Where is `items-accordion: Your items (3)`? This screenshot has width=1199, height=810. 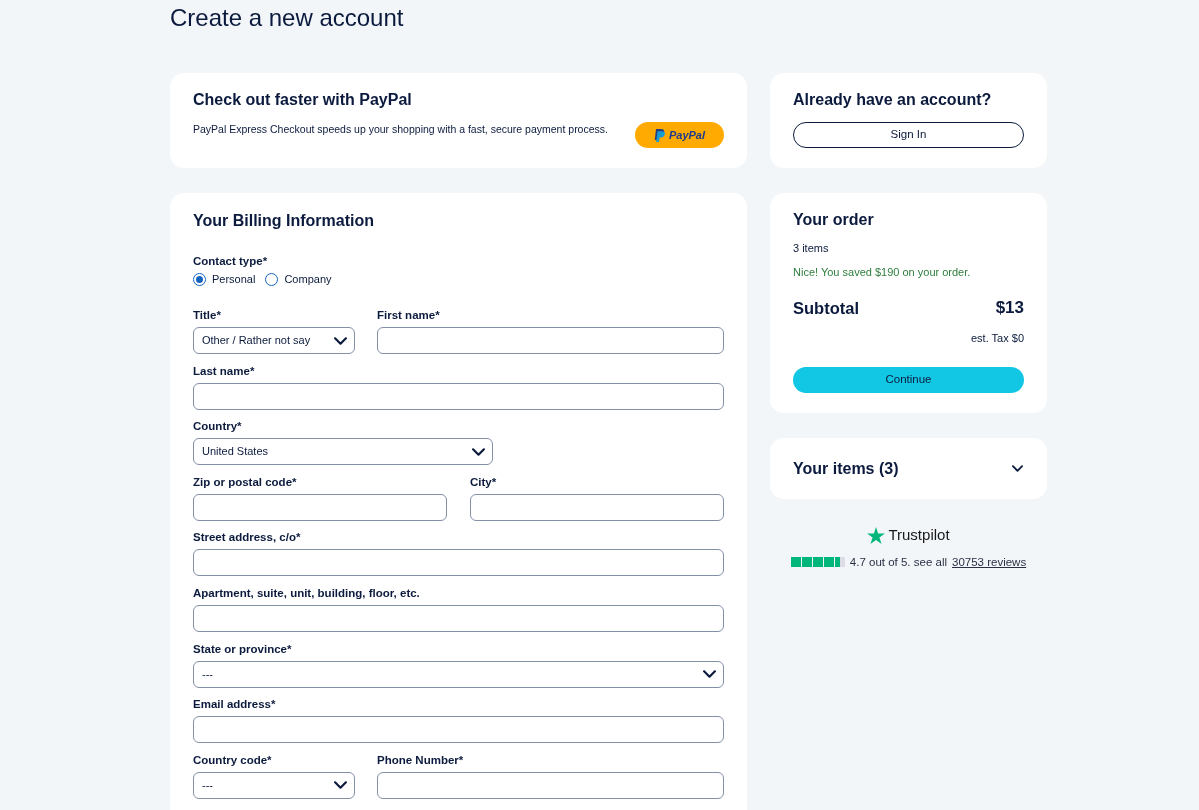
items-accordion: Your items (3) is located at coordinates (908, 468).